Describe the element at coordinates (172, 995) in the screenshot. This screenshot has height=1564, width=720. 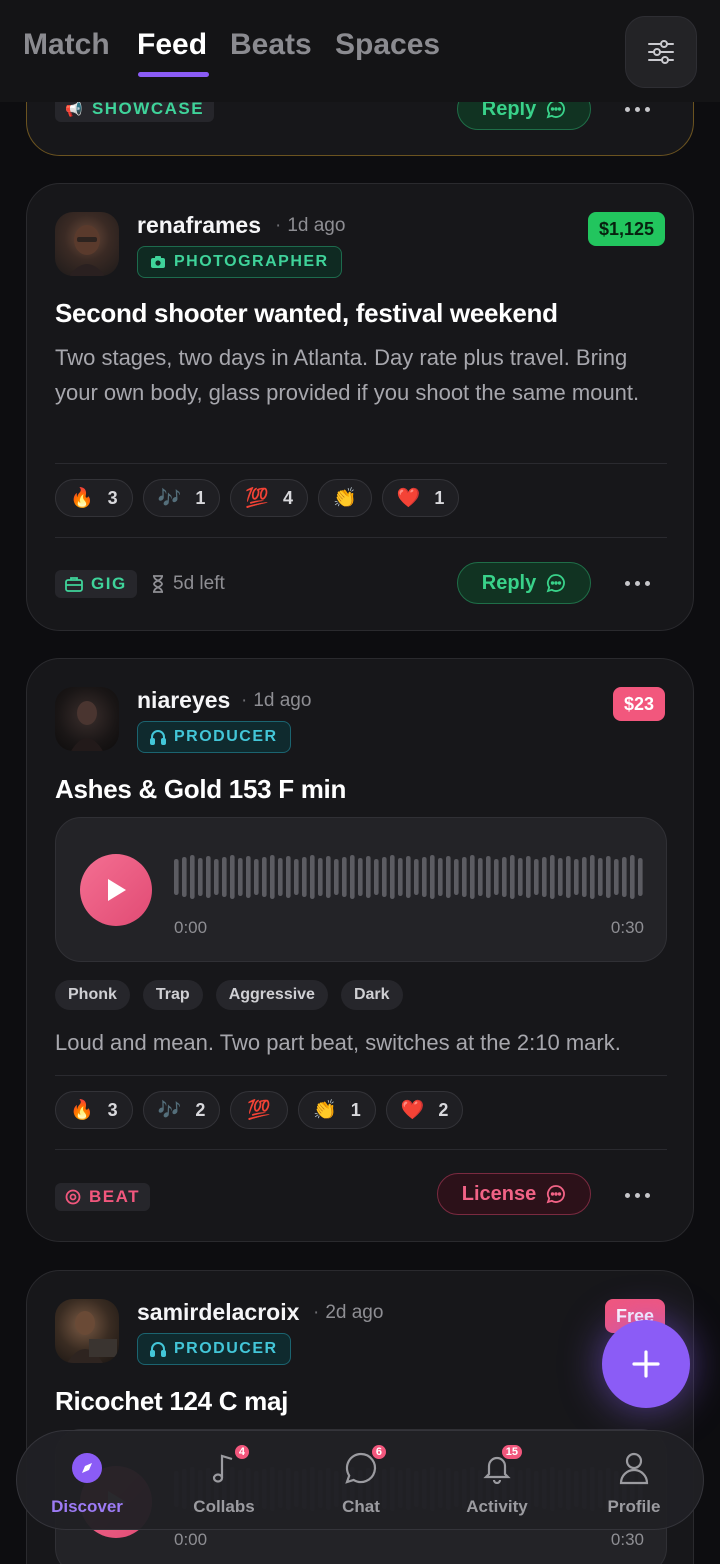
I see `tag: Trap` at that location.